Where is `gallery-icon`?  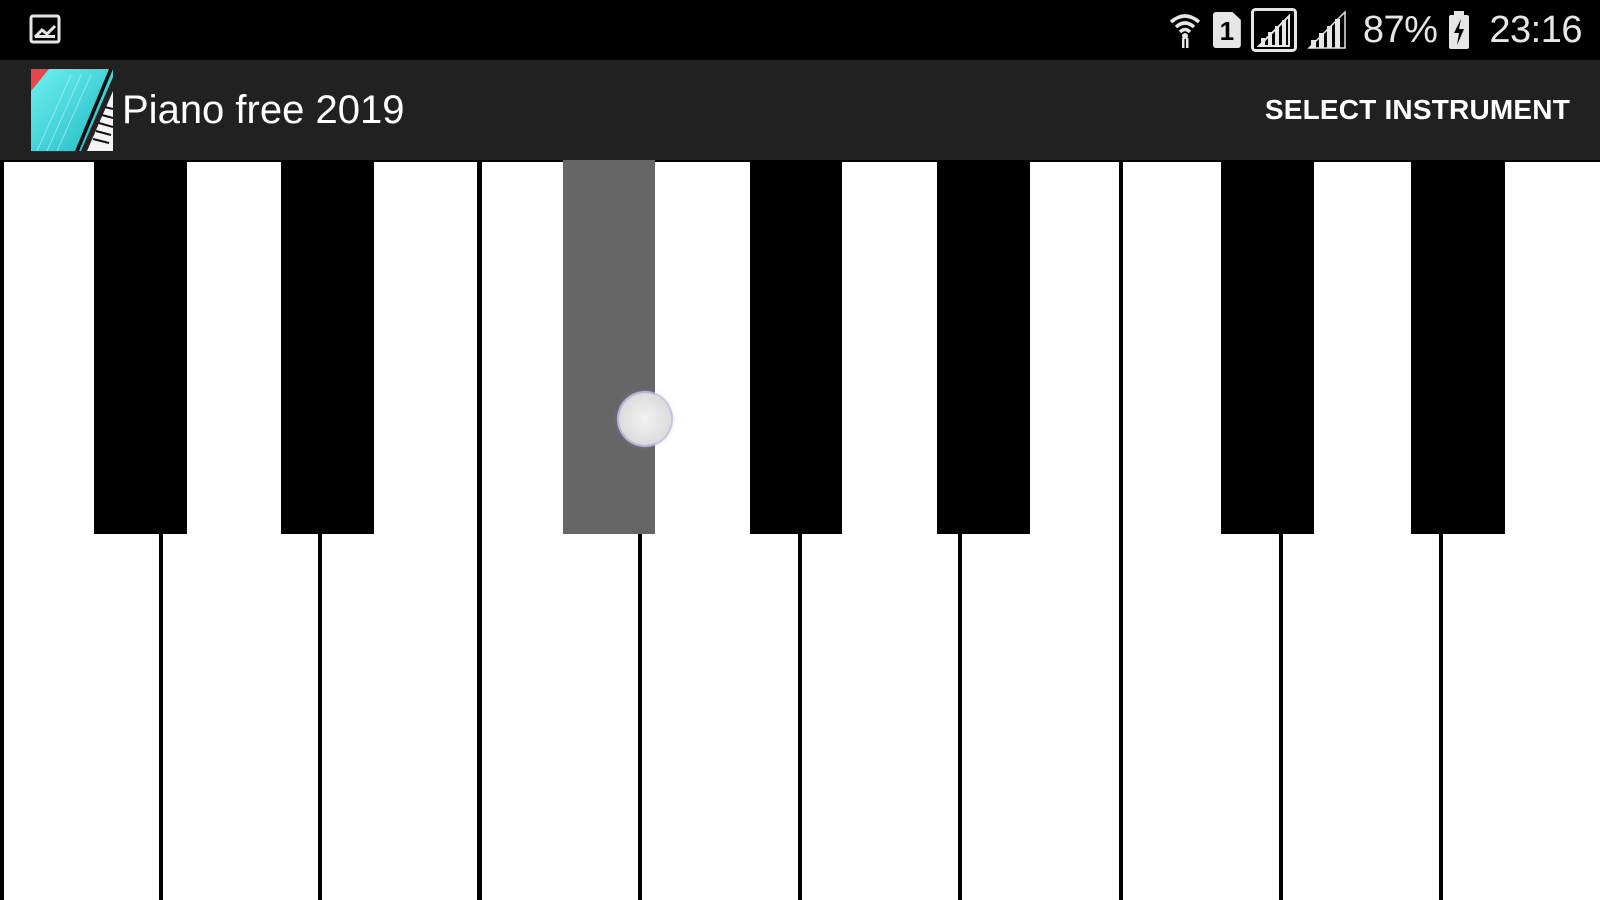
gallery-icon is located at coordinates (45, 29).